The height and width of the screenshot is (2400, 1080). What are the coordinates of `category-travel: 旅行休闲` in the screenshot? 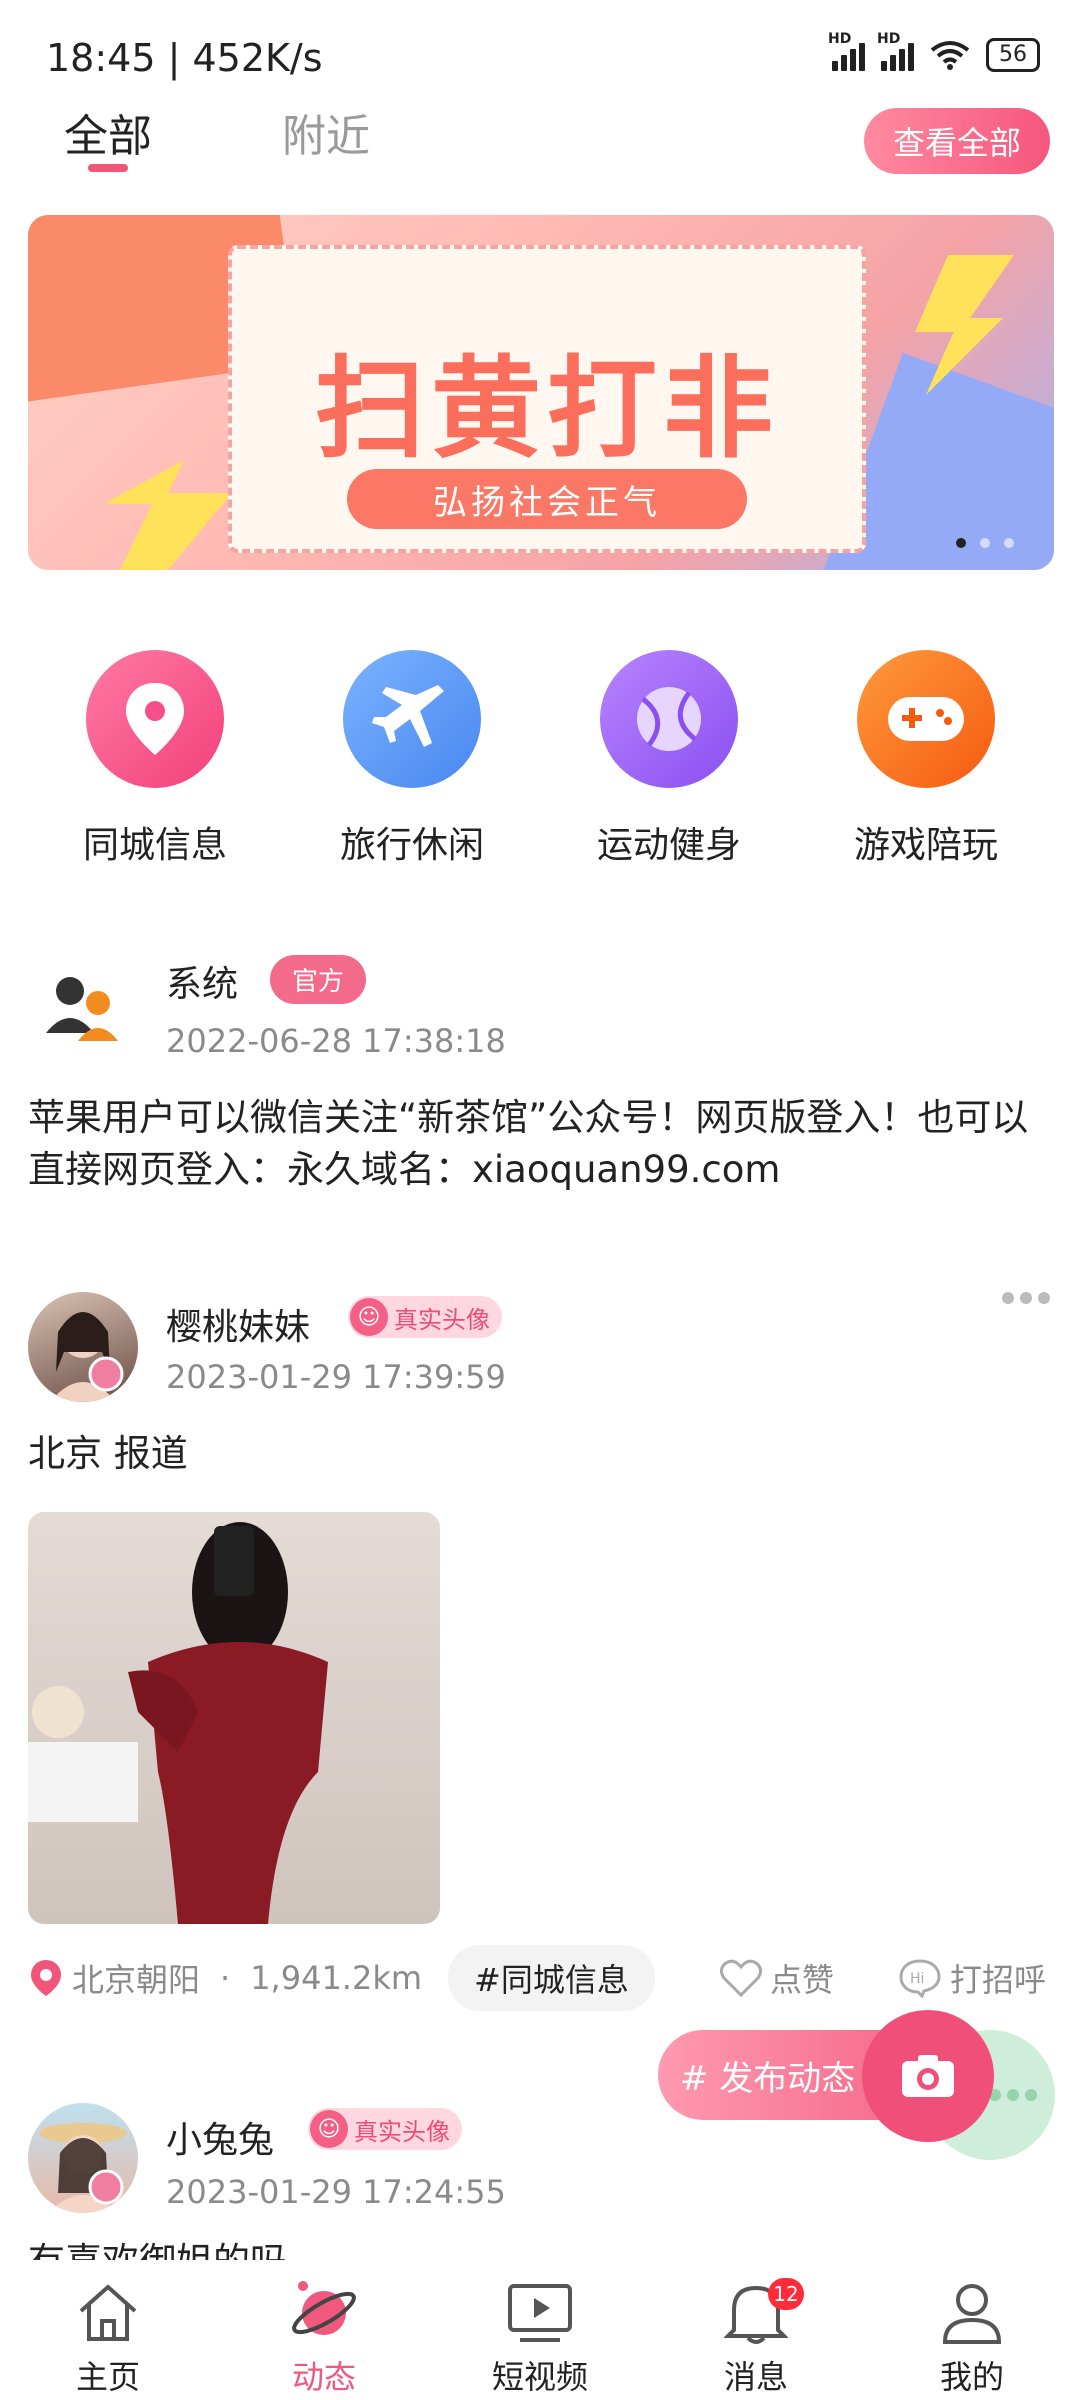 It's located at (412, 759).